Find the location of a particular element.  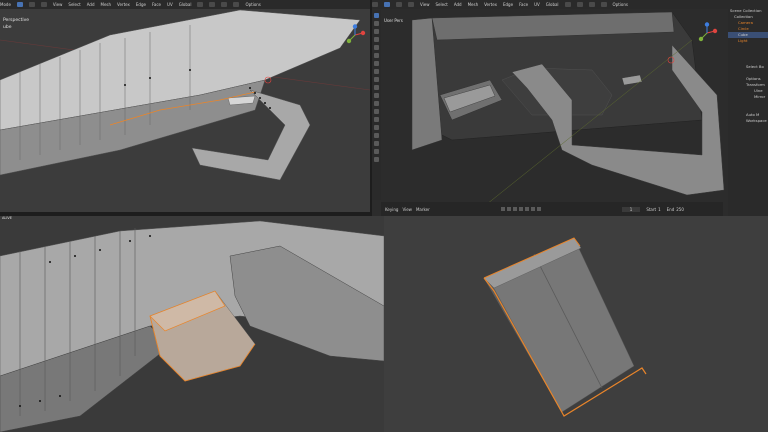

next-keyframe-icon is located at coordinates (532, 209).